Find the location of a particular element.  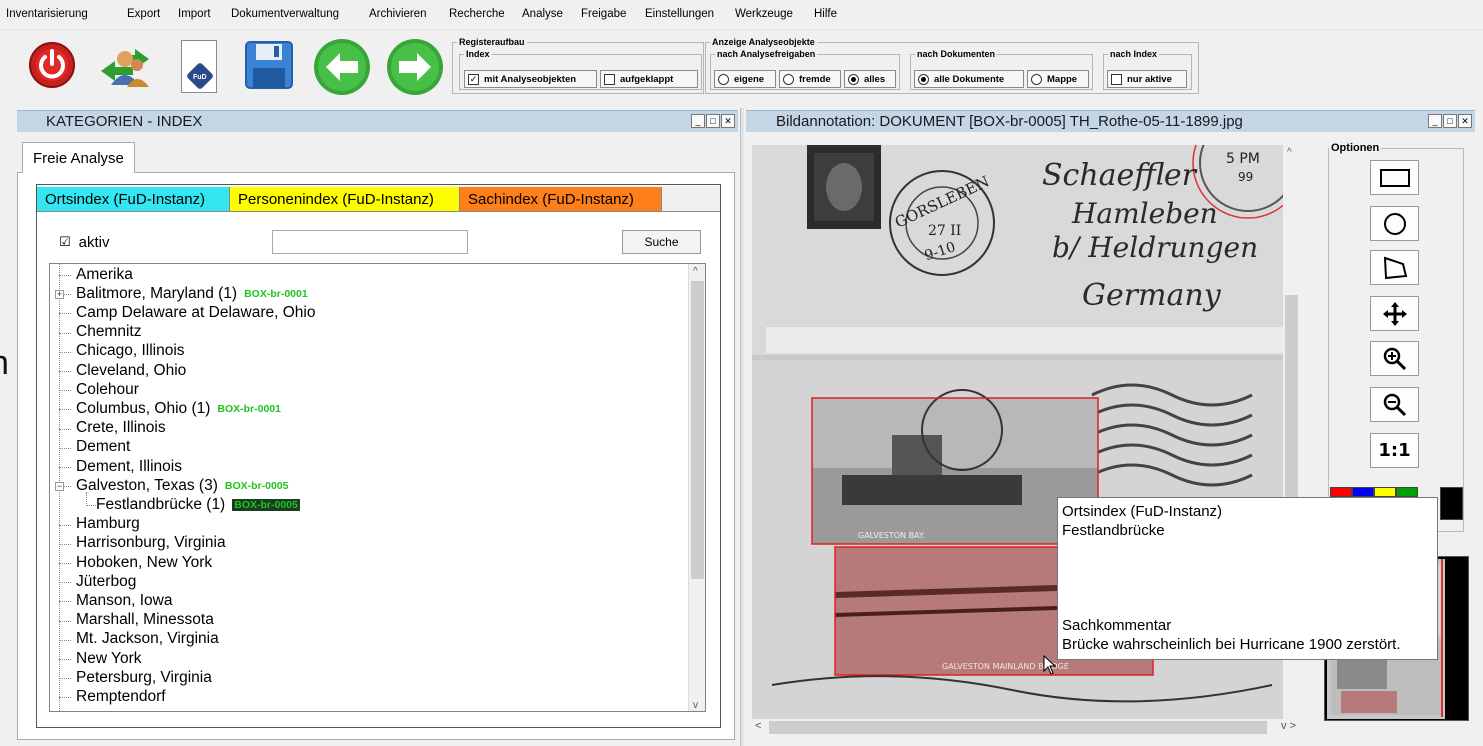

tab-ortsindex: Ortsindex (FuD-Instanz) is located at coordinates (133, 199).